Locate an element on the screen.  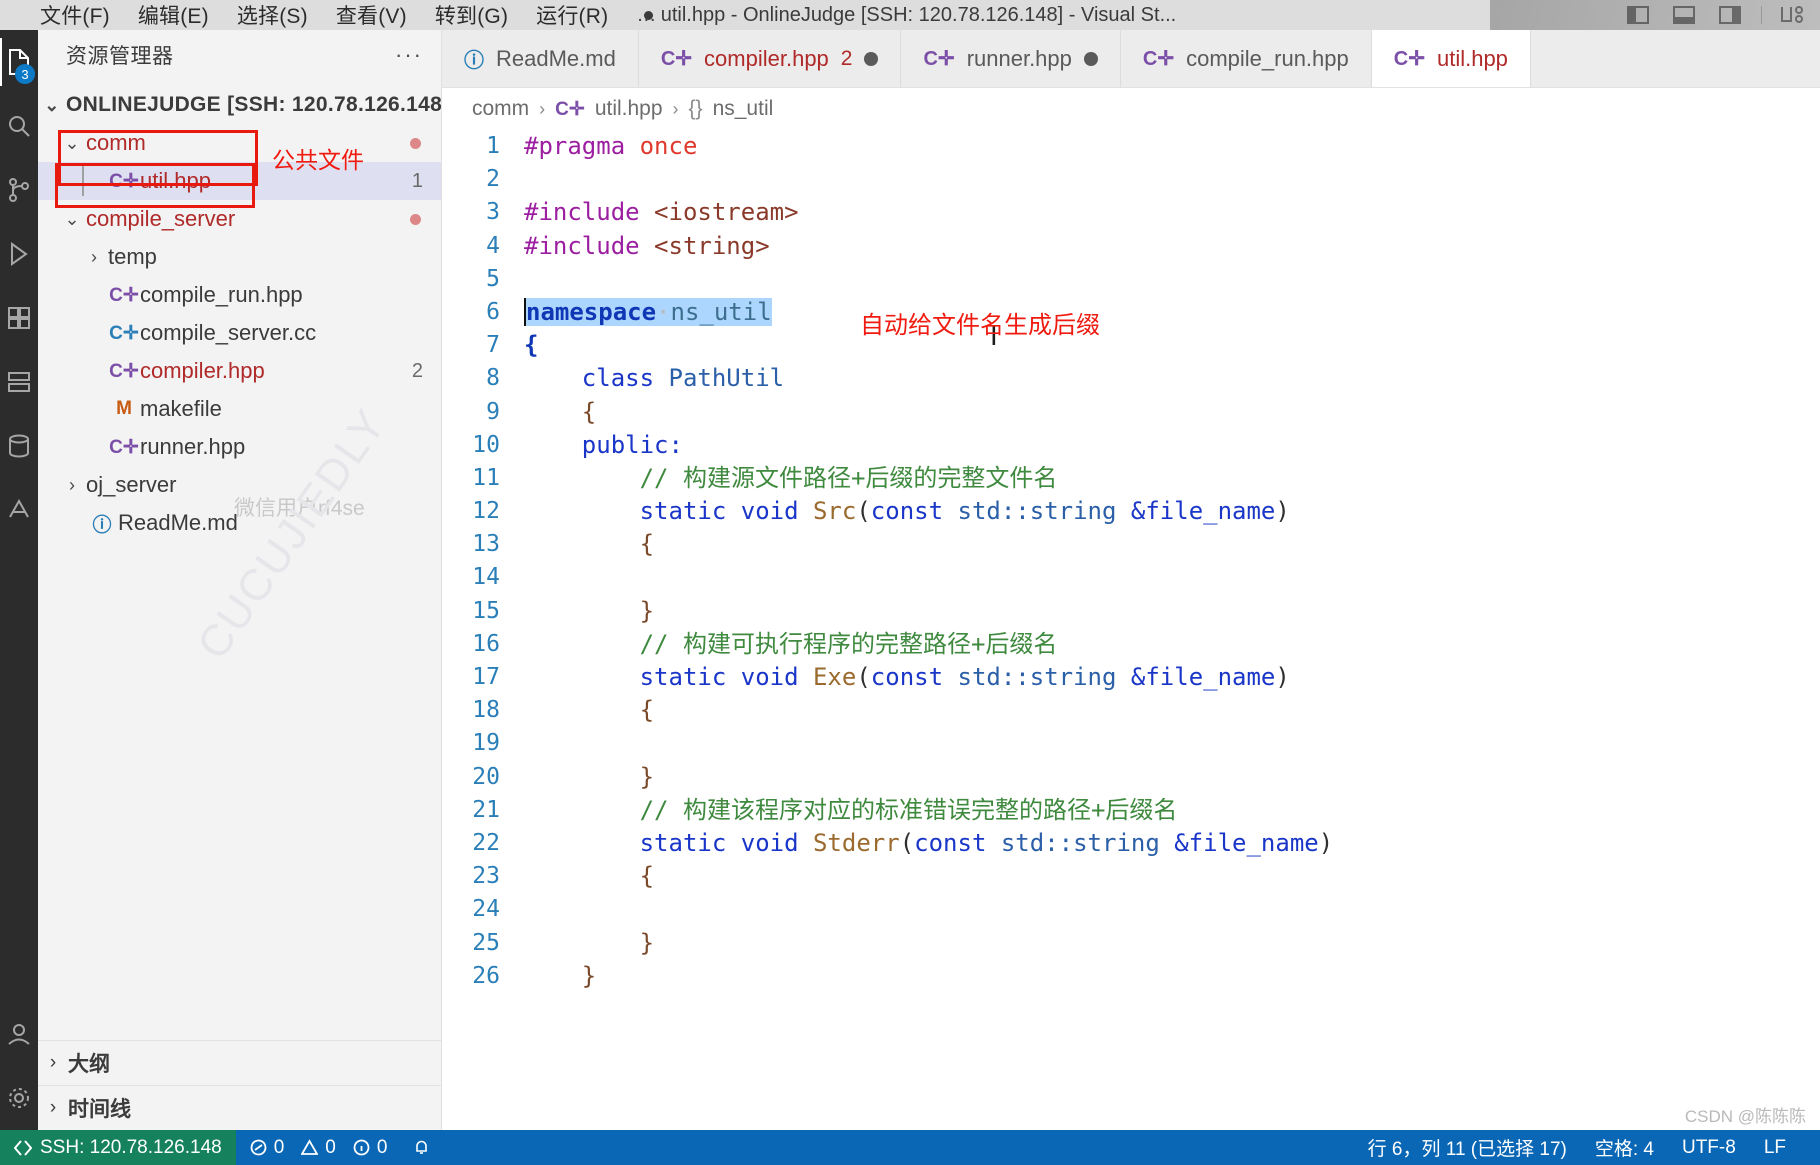
panel-right-icon is located at coordinates (1730, 15).